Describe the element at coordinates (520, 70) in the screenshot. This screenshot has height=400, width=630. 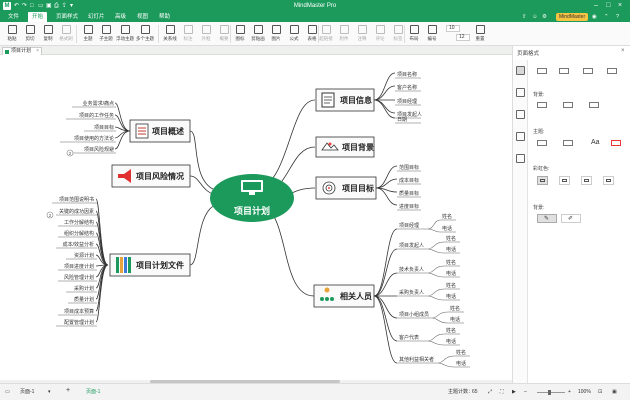
I see `format-icon` at that location.